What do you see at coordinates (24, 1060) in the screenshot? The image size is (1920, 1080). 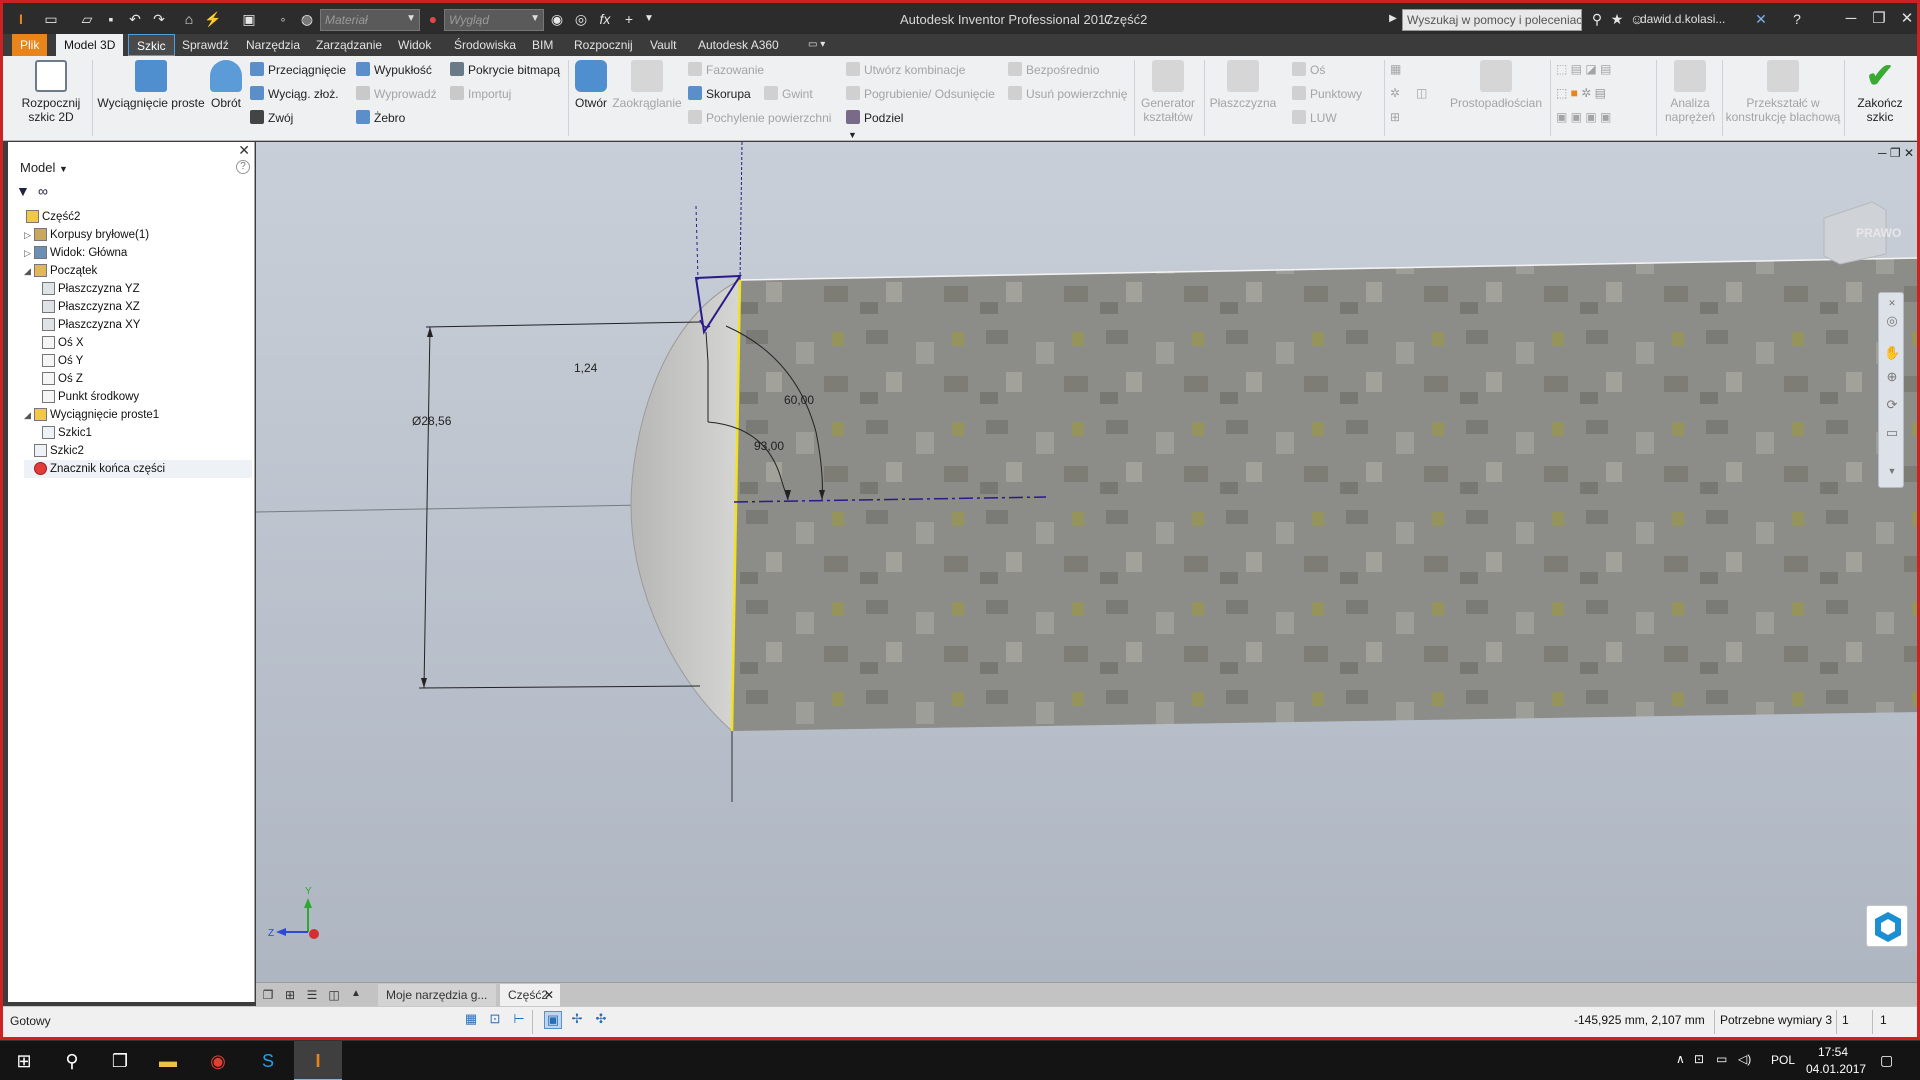 I see `start-icon: ⊞` at bounding box center [24, 1060].